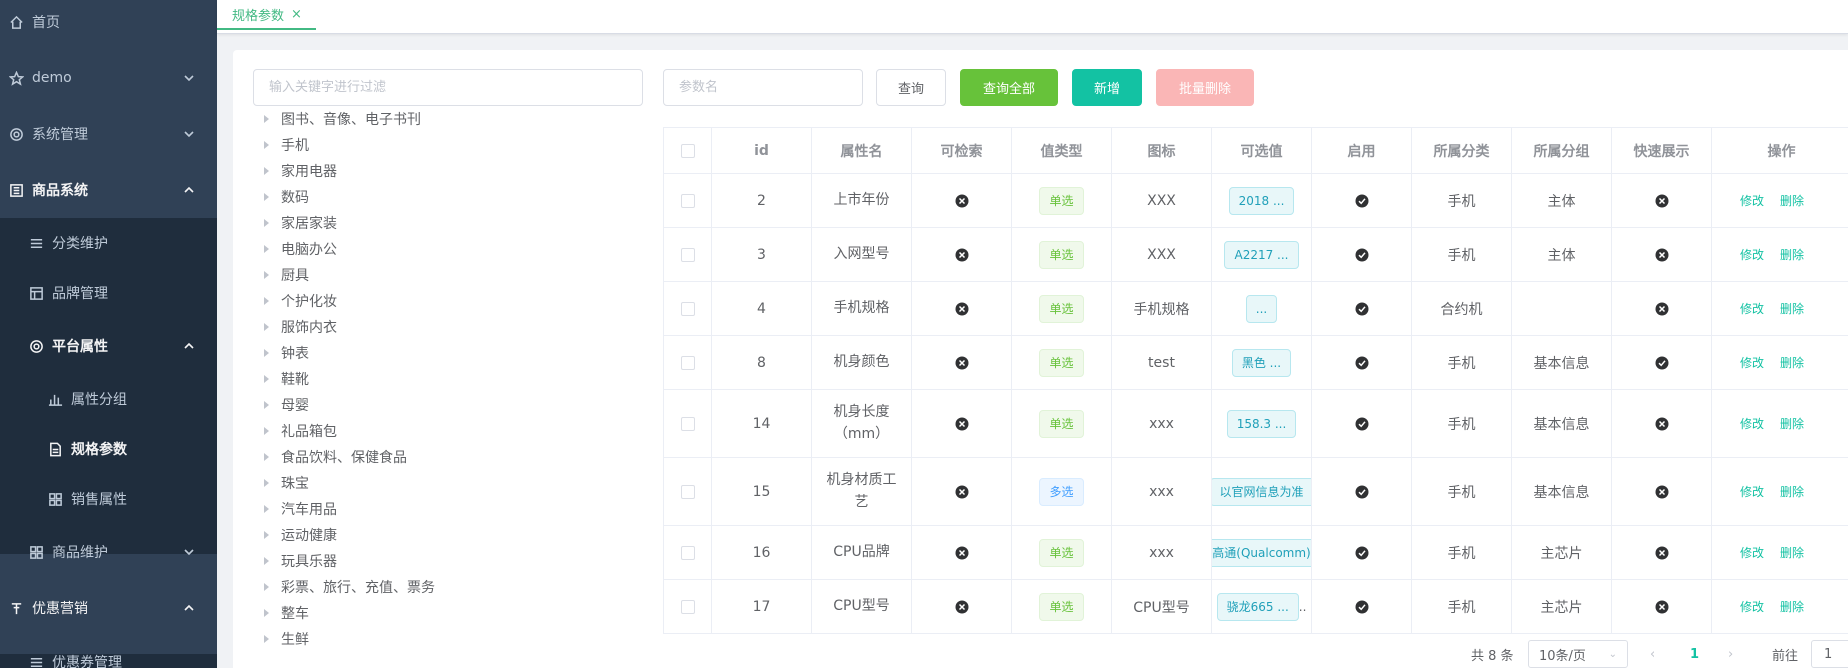  I want to click on tree-node: 生鲜, so click(448, 639).